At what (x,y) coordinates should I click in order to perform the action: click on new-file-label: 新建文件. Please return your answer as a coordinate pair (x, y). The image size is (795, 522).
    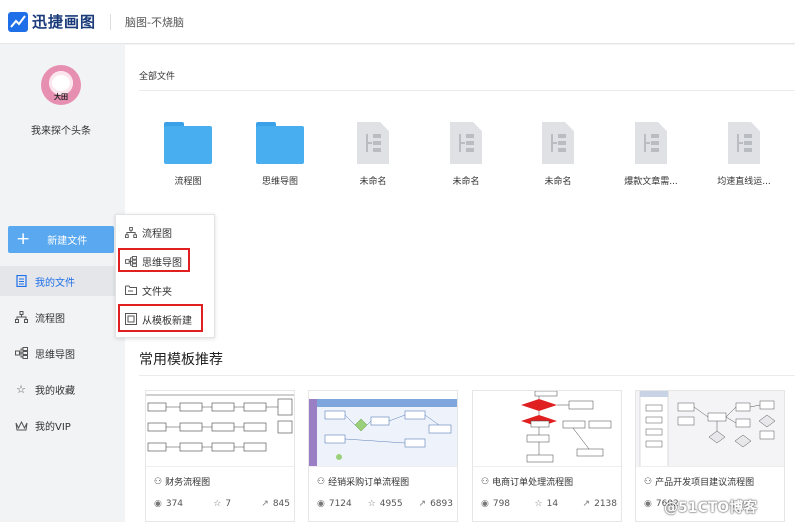
    Looking at the image, I should click on (67, 241).